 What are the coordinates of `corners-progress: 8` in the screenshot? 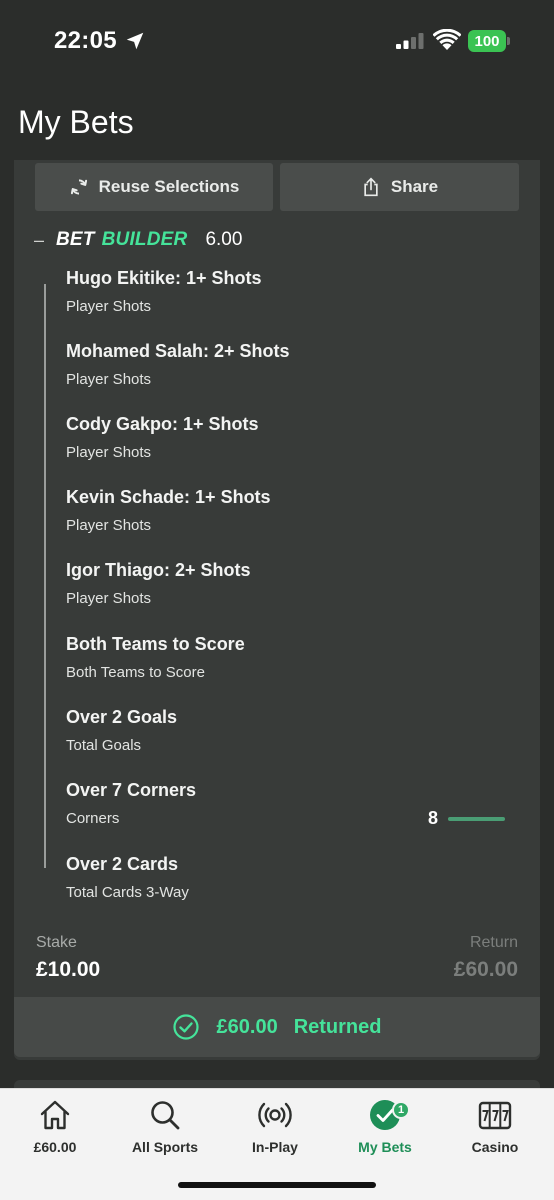 It's located at (467, 818).